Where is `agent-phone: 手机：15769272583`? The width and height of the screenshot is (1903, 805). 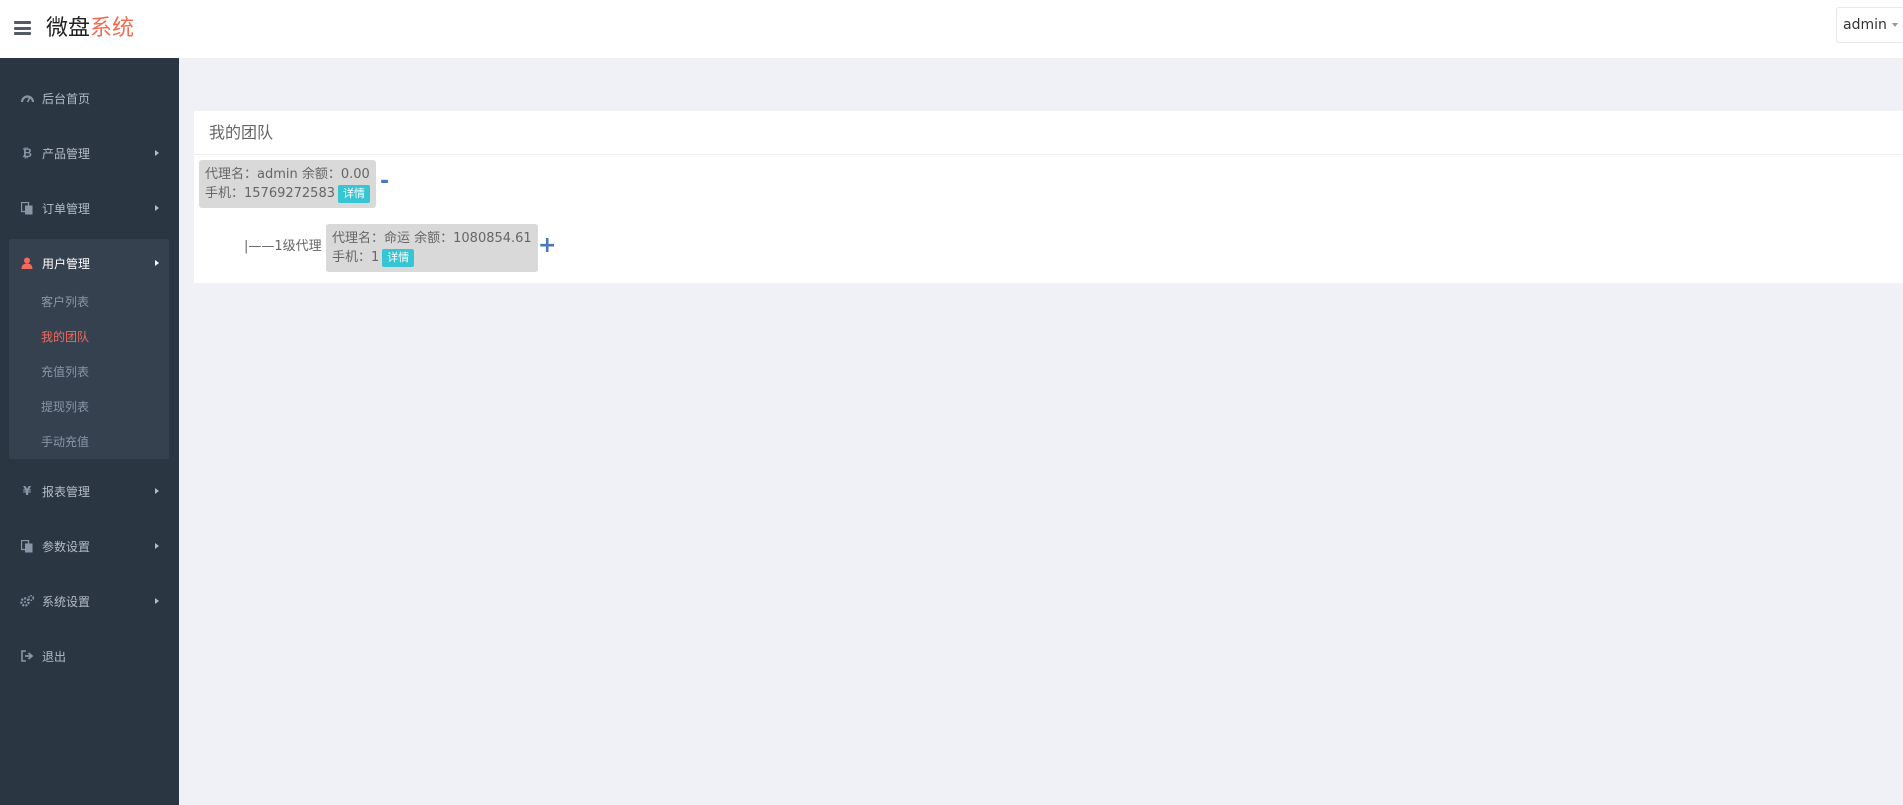 agent-phone: 手机：15769272583 is located at coordinates (270, 193).